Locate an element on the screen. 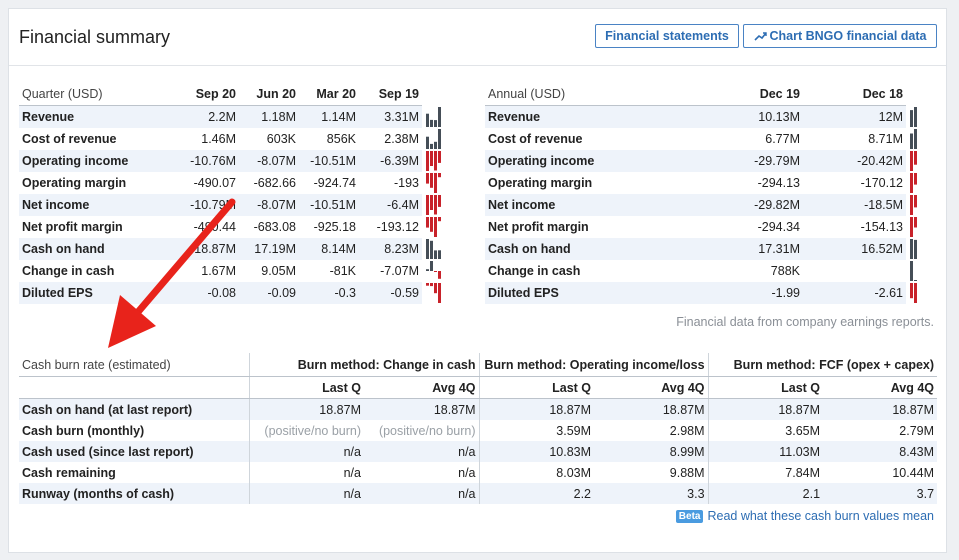  value-cell: 17.19M is located at coordinates (269, 249).